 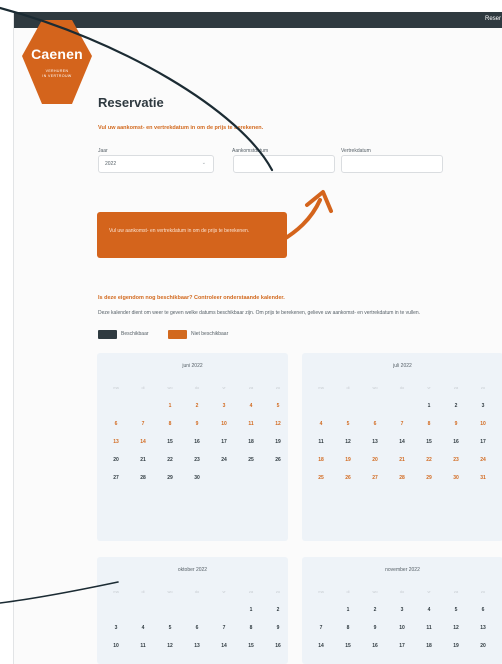 What do you see at coordinates (348, 424) in the screenshot?
I see `calendar-day-unavailable: 5` at bounding box center [348, 424].